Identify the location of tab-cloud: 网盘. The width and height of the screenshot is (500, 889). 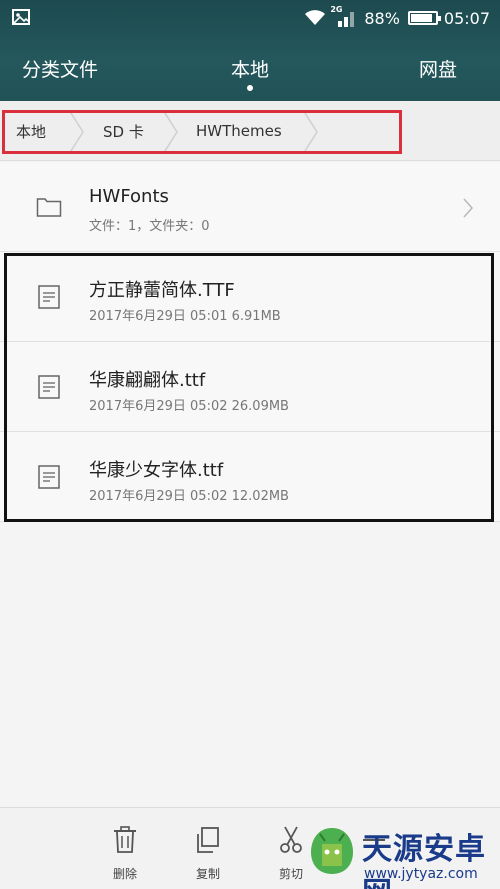
(438, 68).